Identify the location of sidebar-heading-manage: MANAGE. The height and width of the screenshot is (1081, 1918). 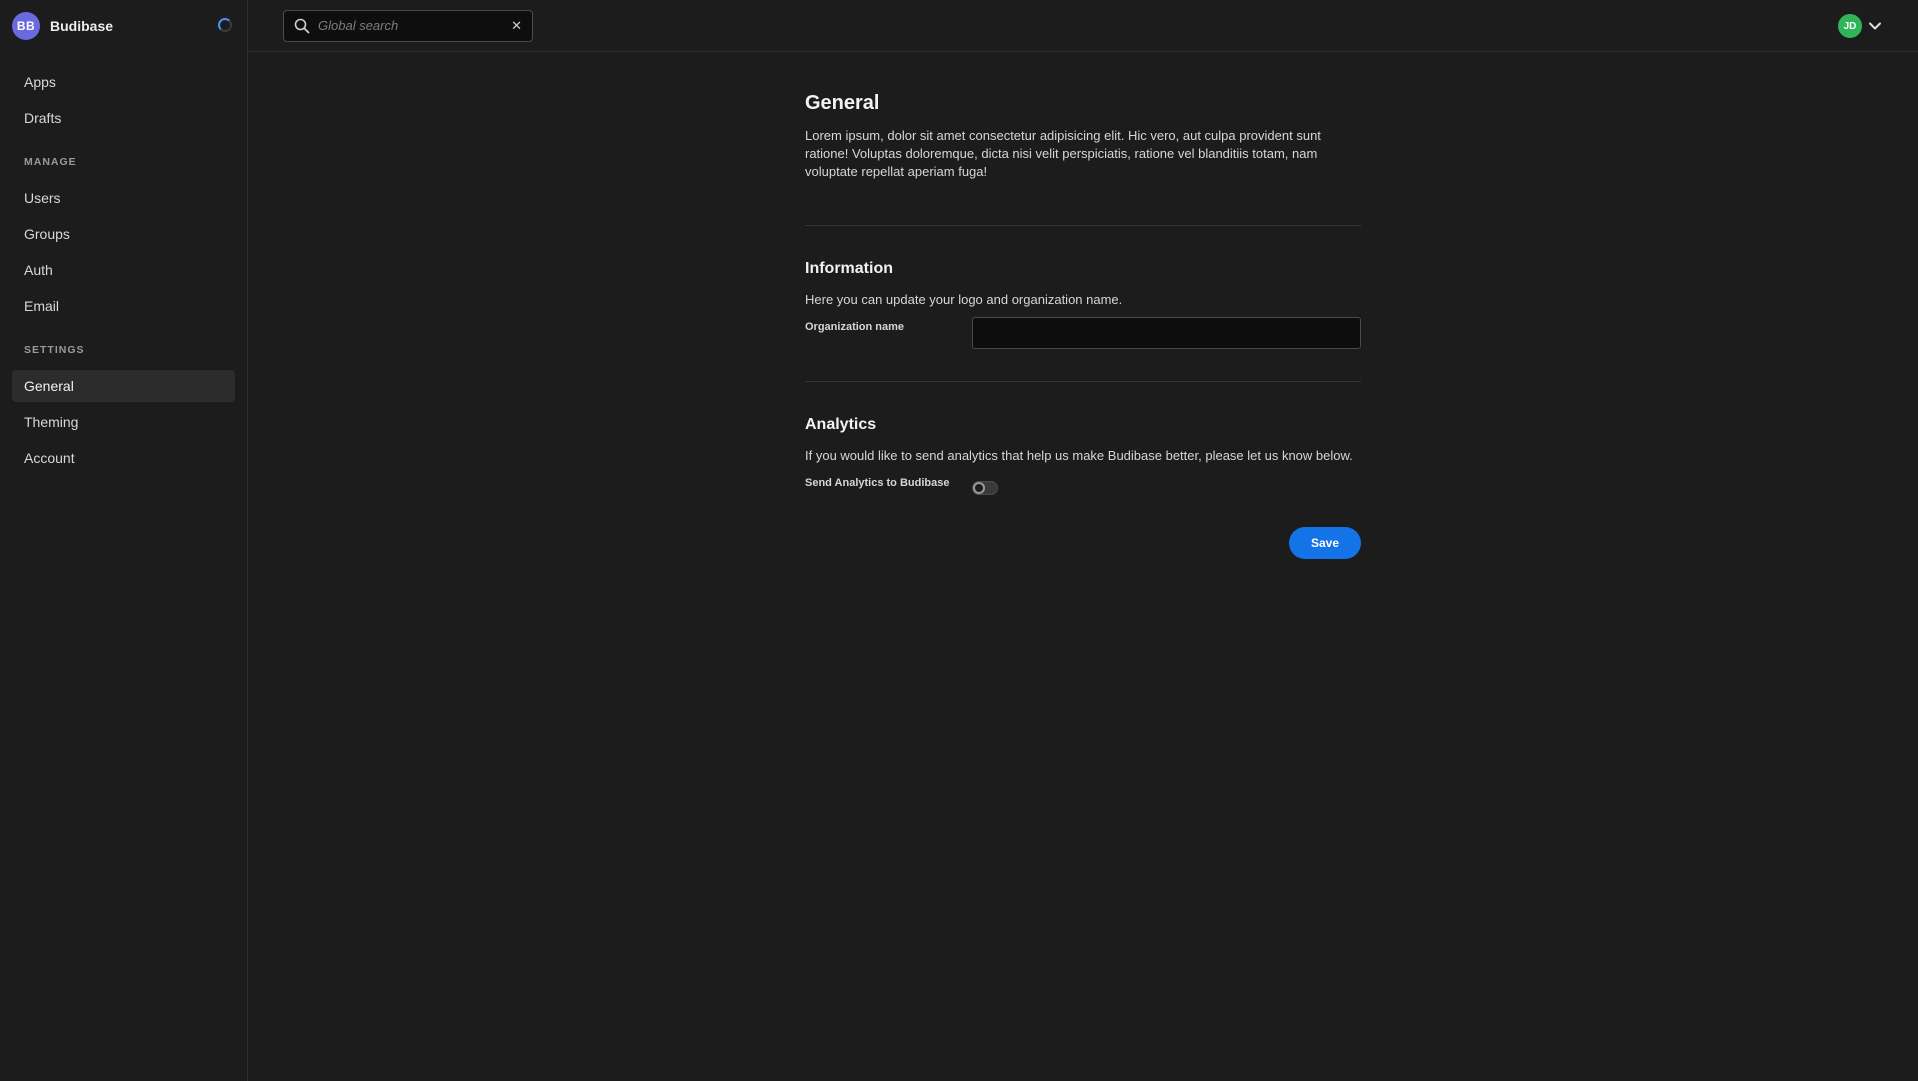
(50, 162).